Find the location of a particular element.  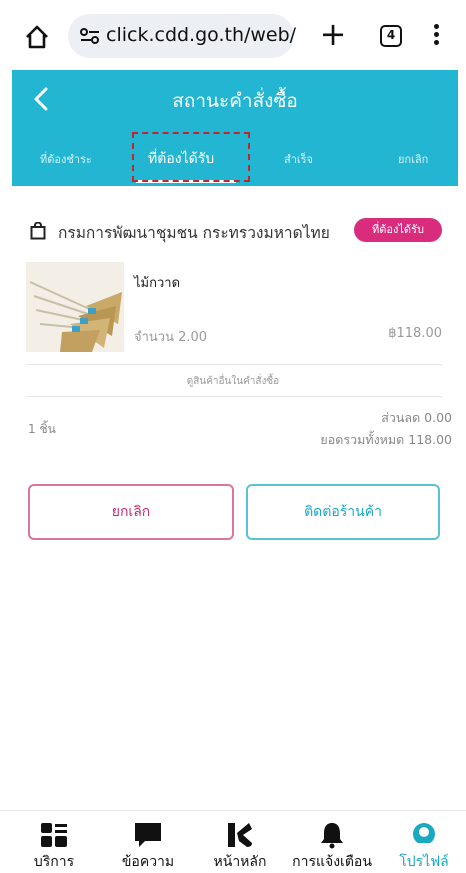

shopping-bag-icon is located at coordinates (38, 231).